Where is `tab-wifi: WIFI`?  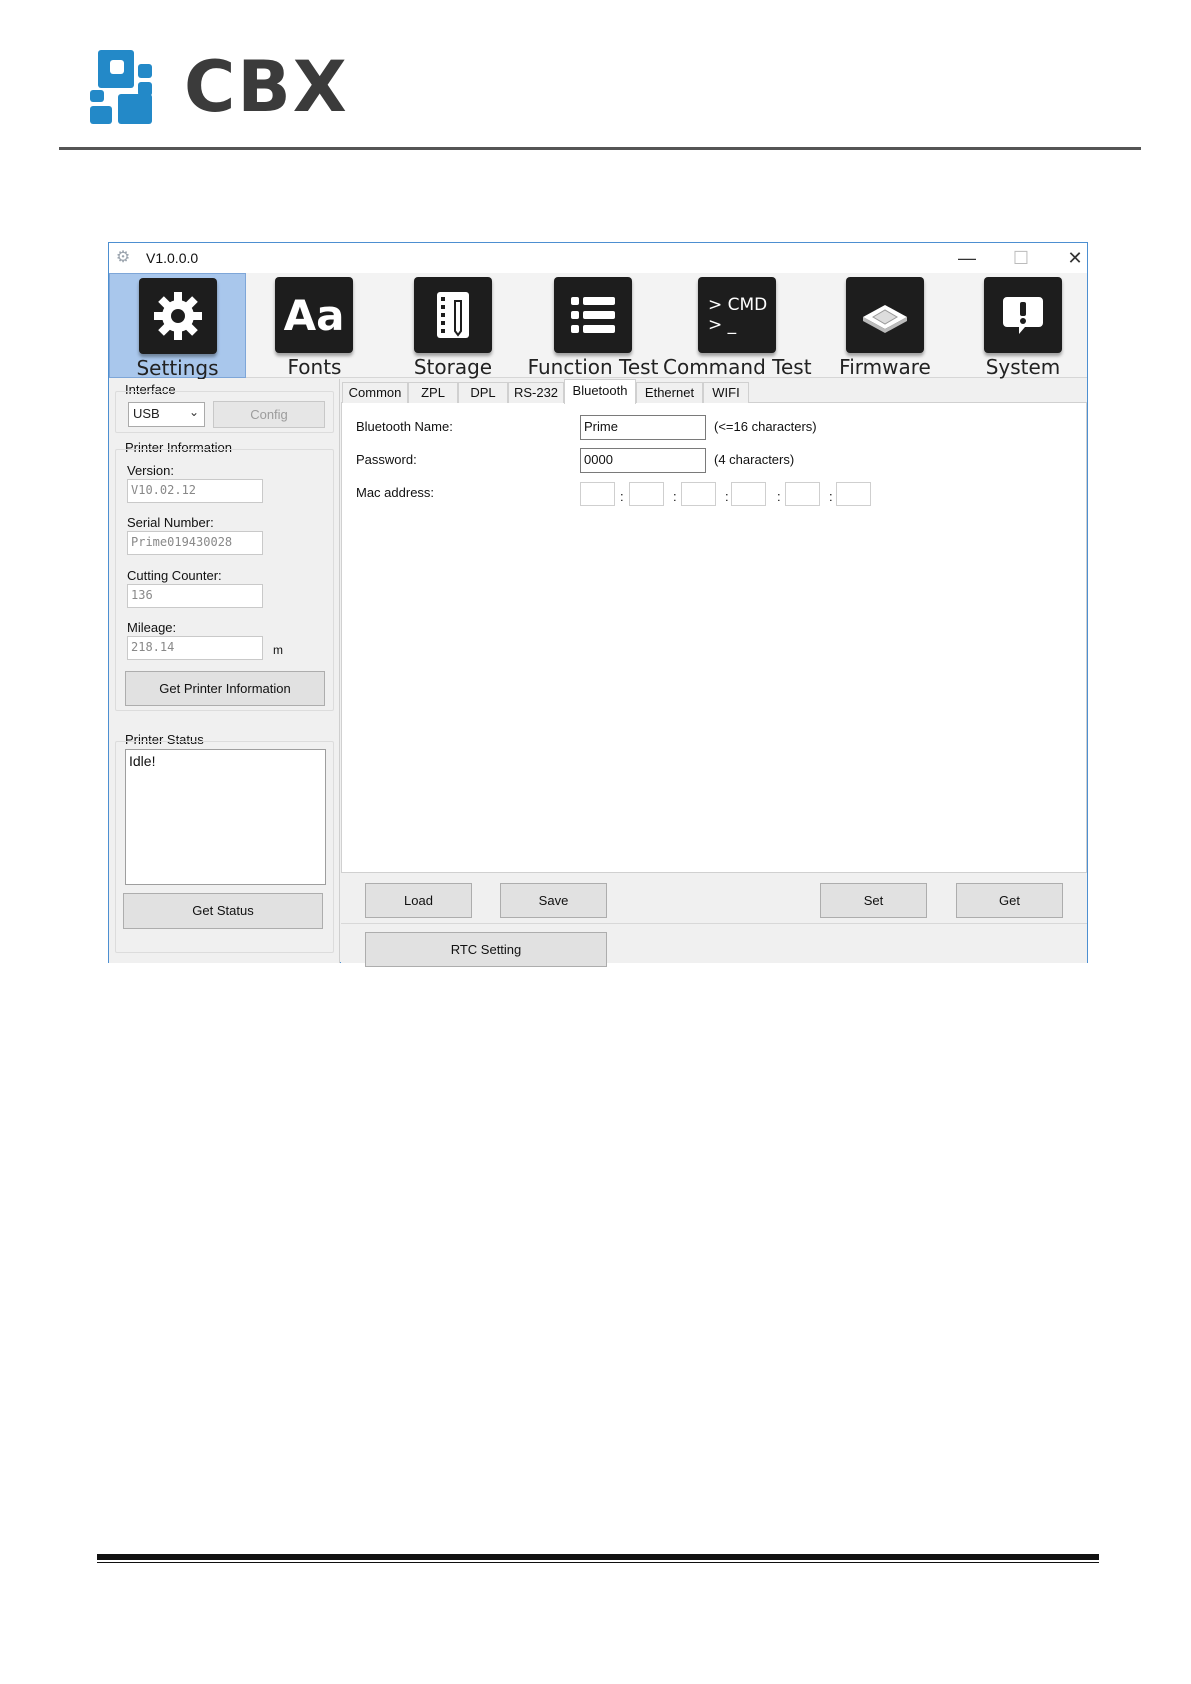
tab-wifi: WIFI is located at coordinates (726, 392).